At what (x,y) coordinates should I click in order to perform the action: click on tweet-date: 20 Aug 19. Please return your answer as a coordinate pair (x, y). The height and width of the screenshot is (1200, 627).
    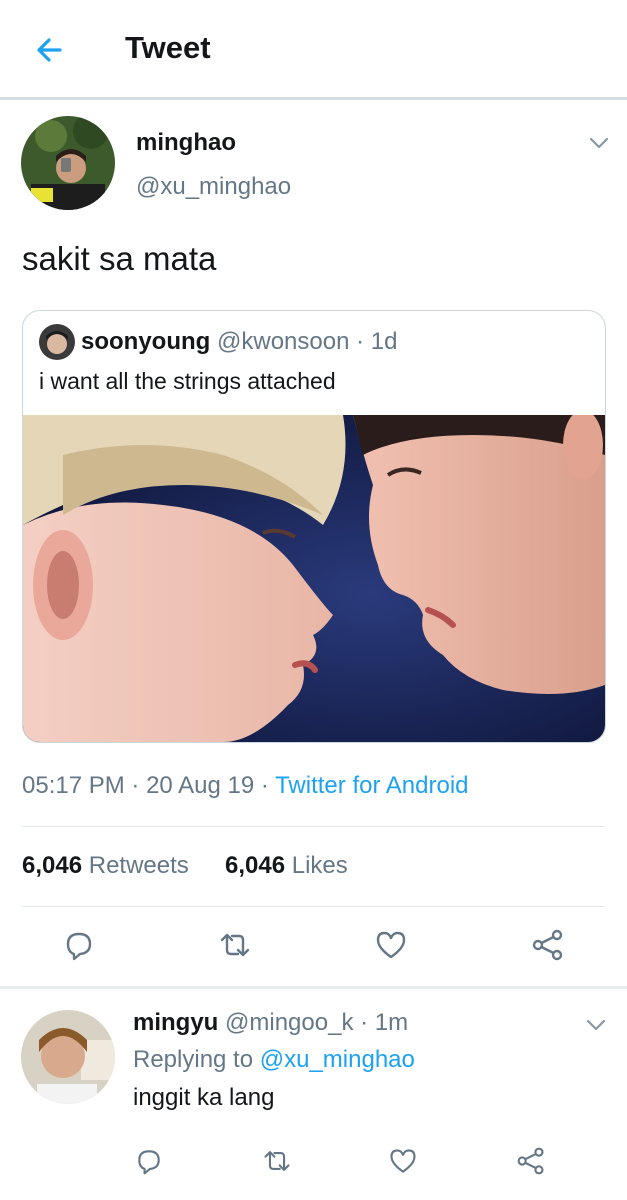
    Looking at the image, I should click on (200, 785).